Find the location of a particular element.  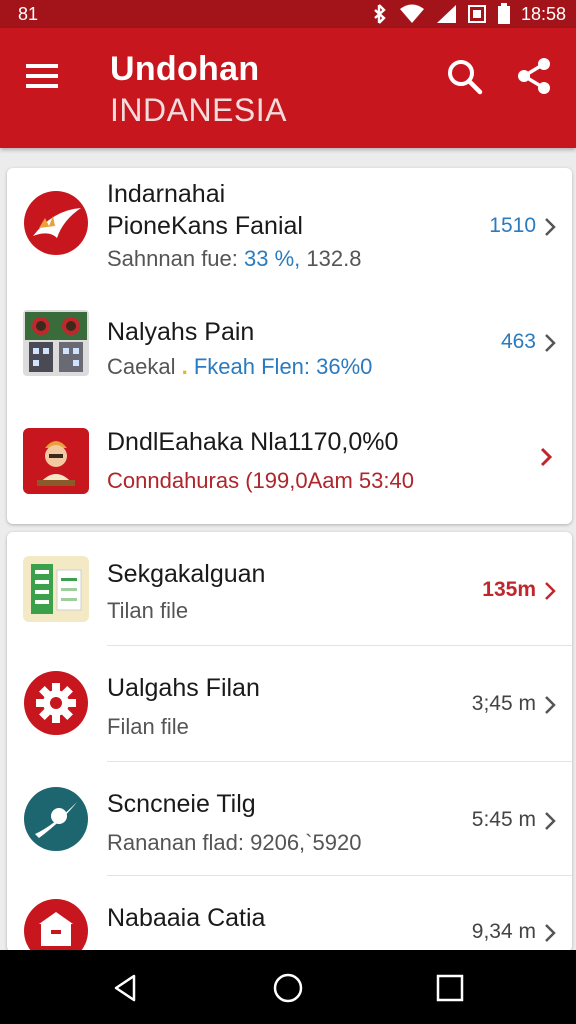

app-title: Undohan is located at coordinates (185, 69).